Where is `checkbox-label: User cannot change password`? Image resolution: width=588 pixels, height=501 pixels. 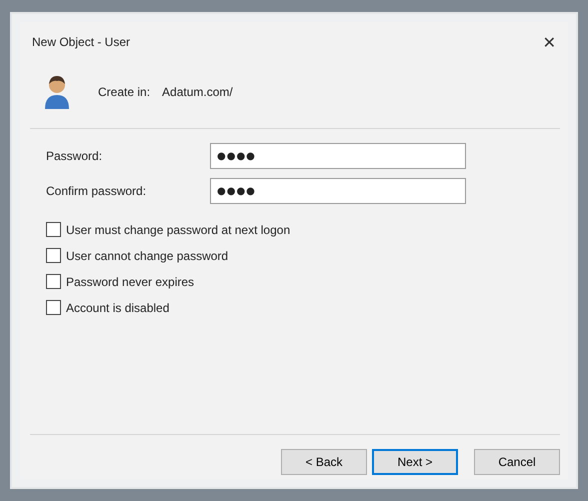 checkbox-label: User cannot change password is located at coordinates (147, 255).